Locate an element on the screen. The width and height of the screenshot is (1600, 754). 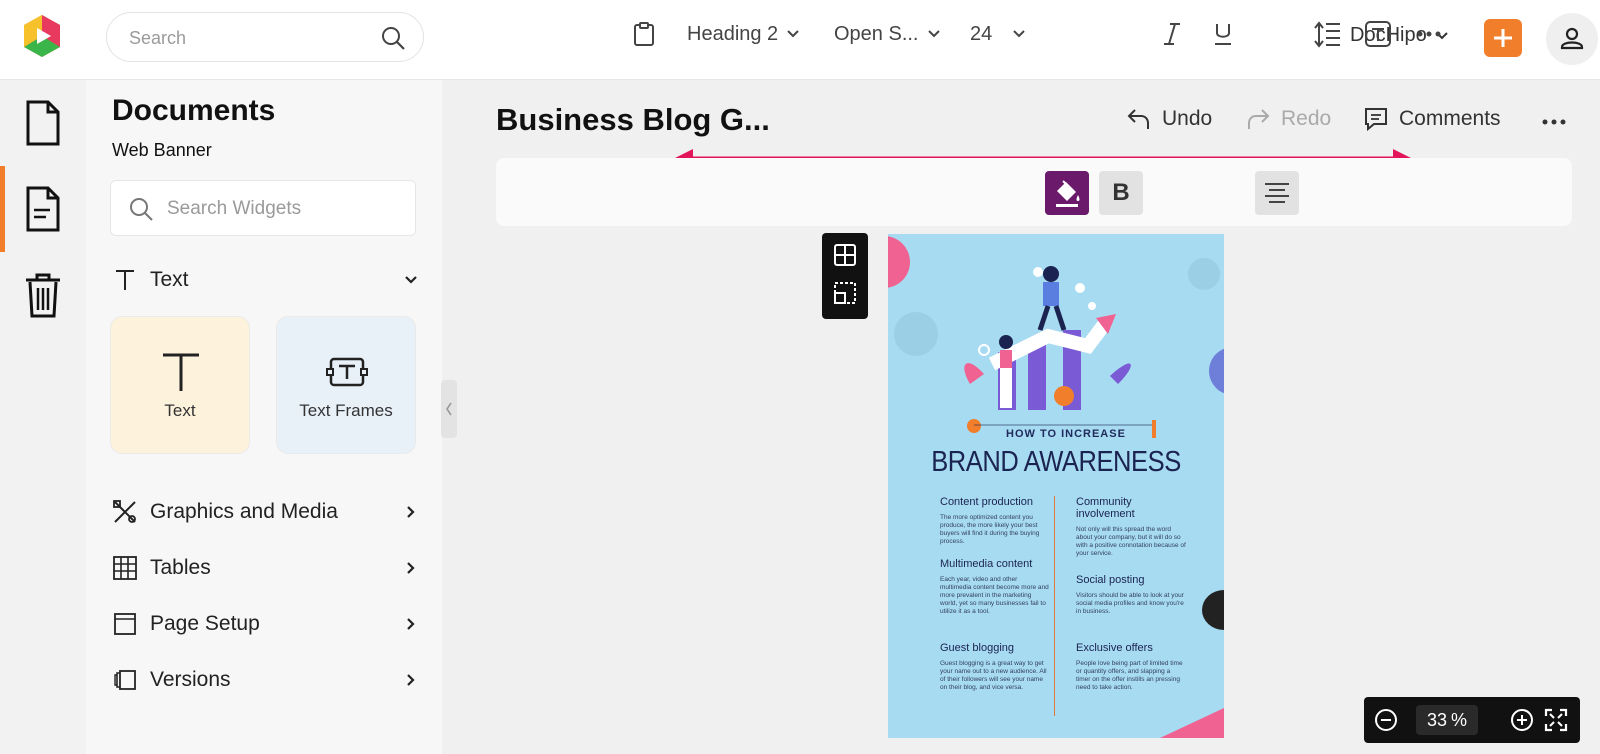
font-size-value: 24 is located at coordinates (981, 33).